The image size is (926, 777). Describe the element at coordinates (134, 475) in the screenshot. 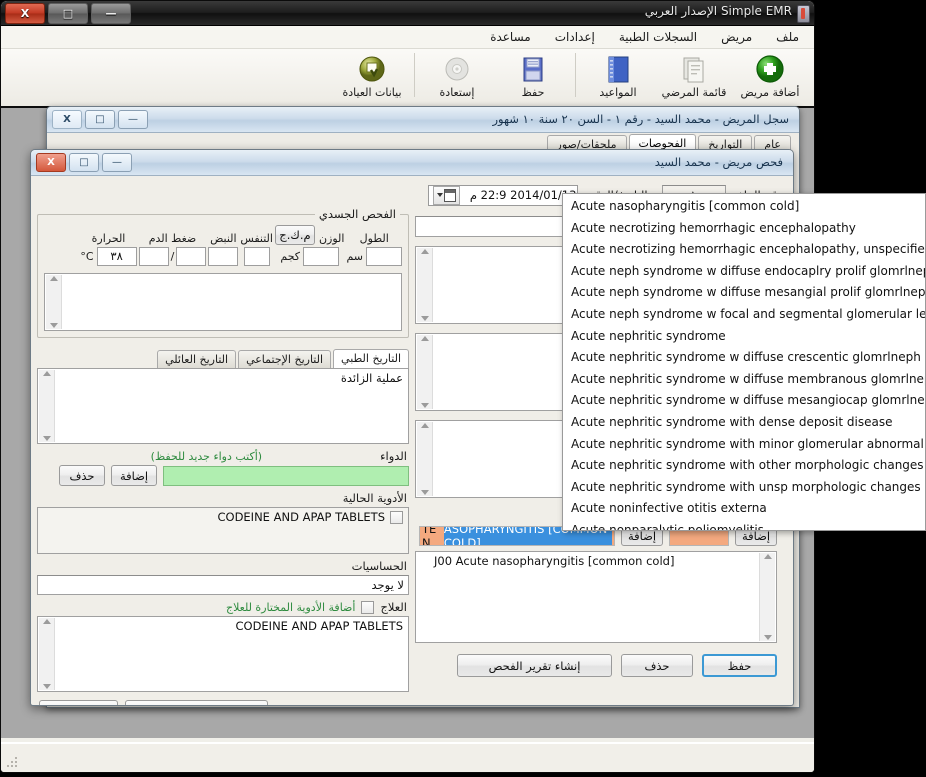

I see `drug-add-button: إضافة` at that location.